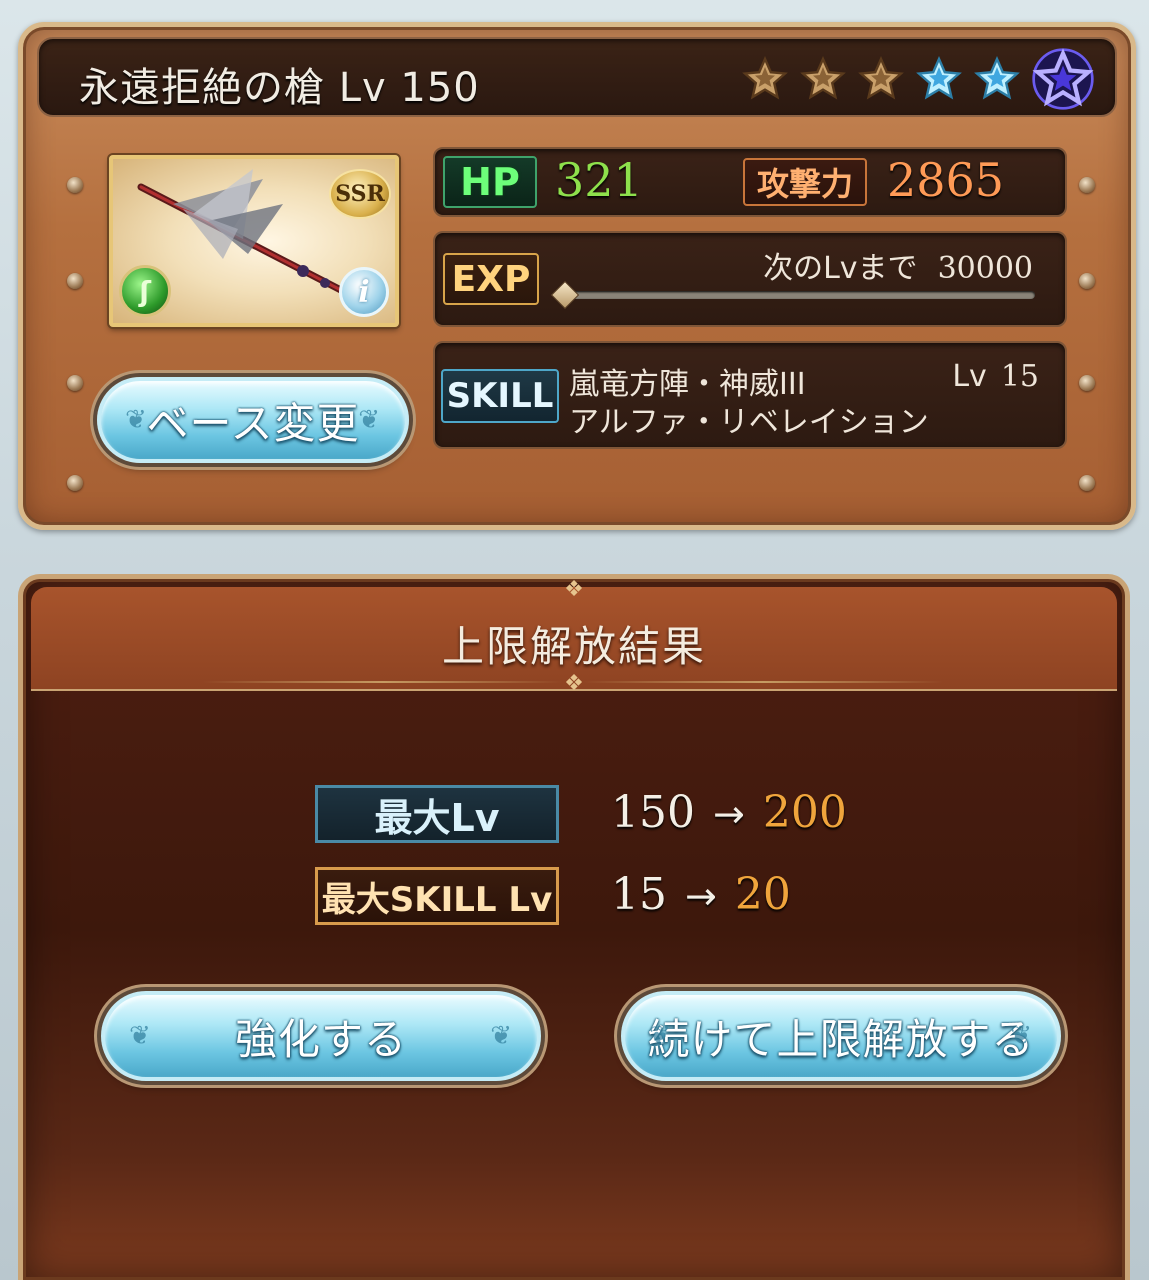  Describe the element at coordinates (320, 1039) in the screenshot. I see `enhance-label: 強化する` at that location.